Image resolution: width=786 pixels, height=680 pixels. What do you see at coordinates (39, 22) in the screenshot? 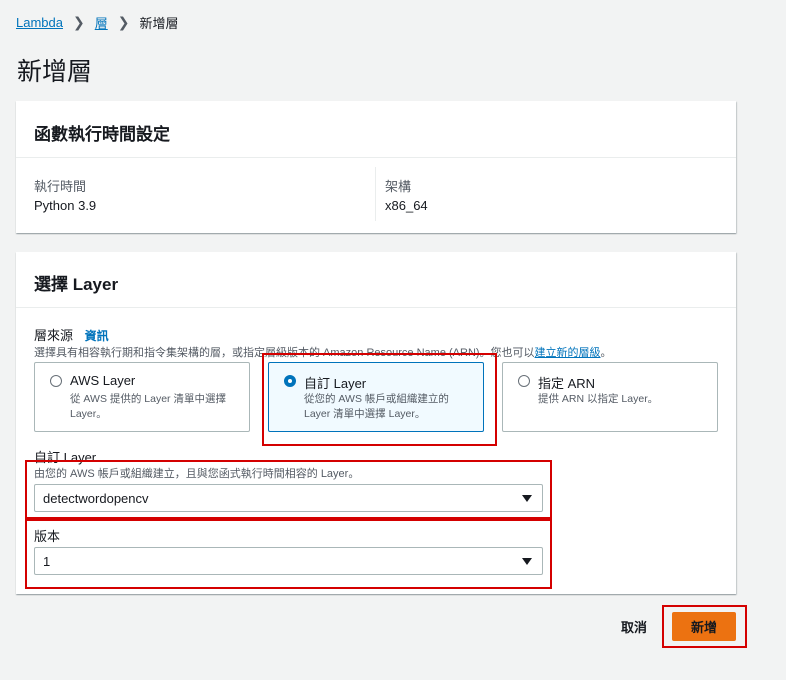
I see `breadcrumb-lambda-link: Lambda` at bounding box center [39, 22].